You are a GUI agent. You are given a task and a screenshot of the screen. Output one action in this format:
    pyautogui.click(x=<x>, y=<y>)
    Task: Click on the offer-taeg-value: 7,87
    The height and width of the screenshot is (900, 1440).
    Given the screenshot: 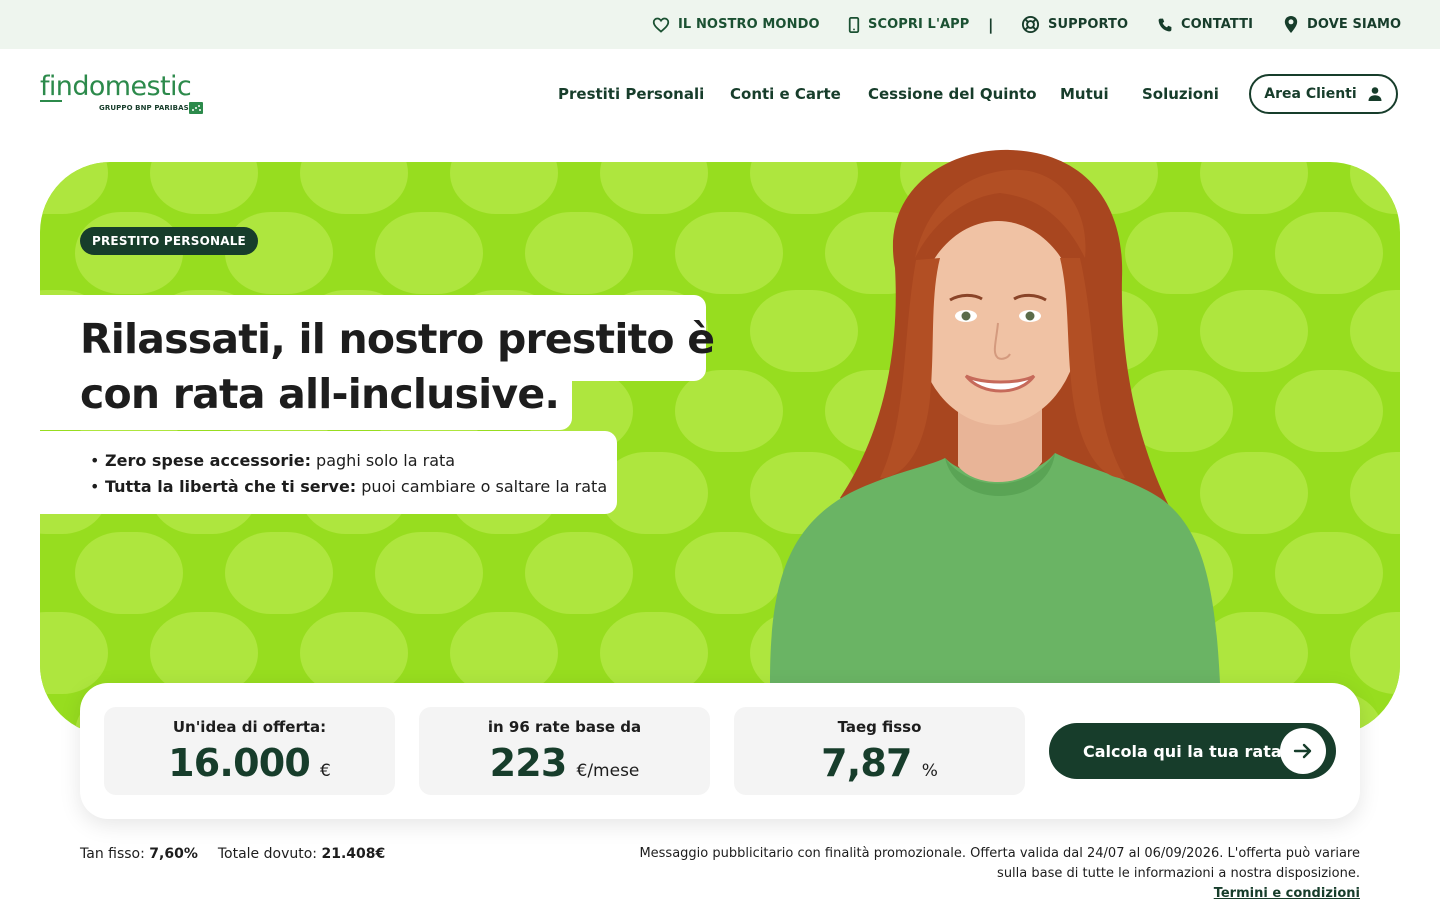 What is the action you would take?
    pyautogui.click(x=866, y=763)
    